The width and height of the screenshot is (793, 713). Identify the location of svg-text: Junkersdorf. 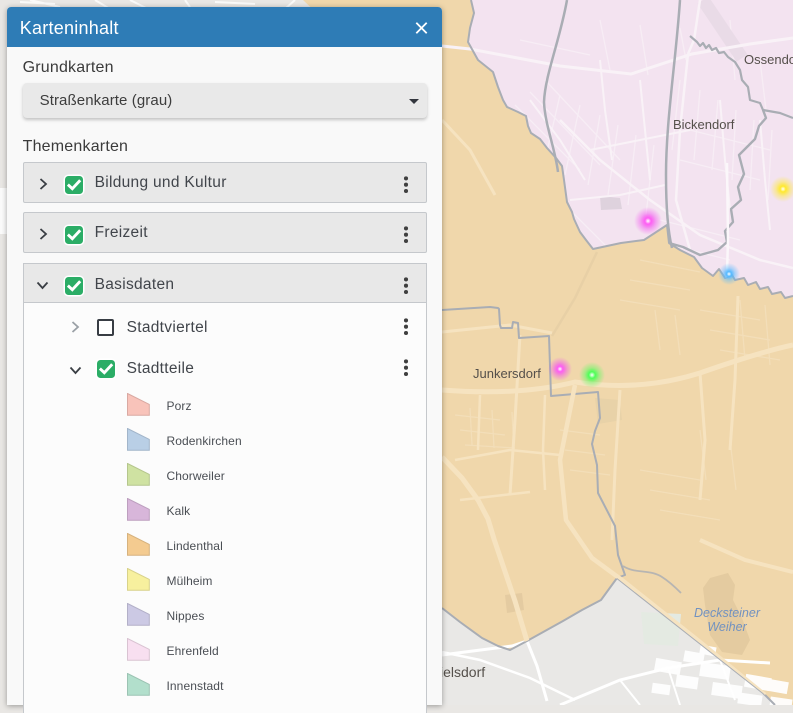
(507, 373).